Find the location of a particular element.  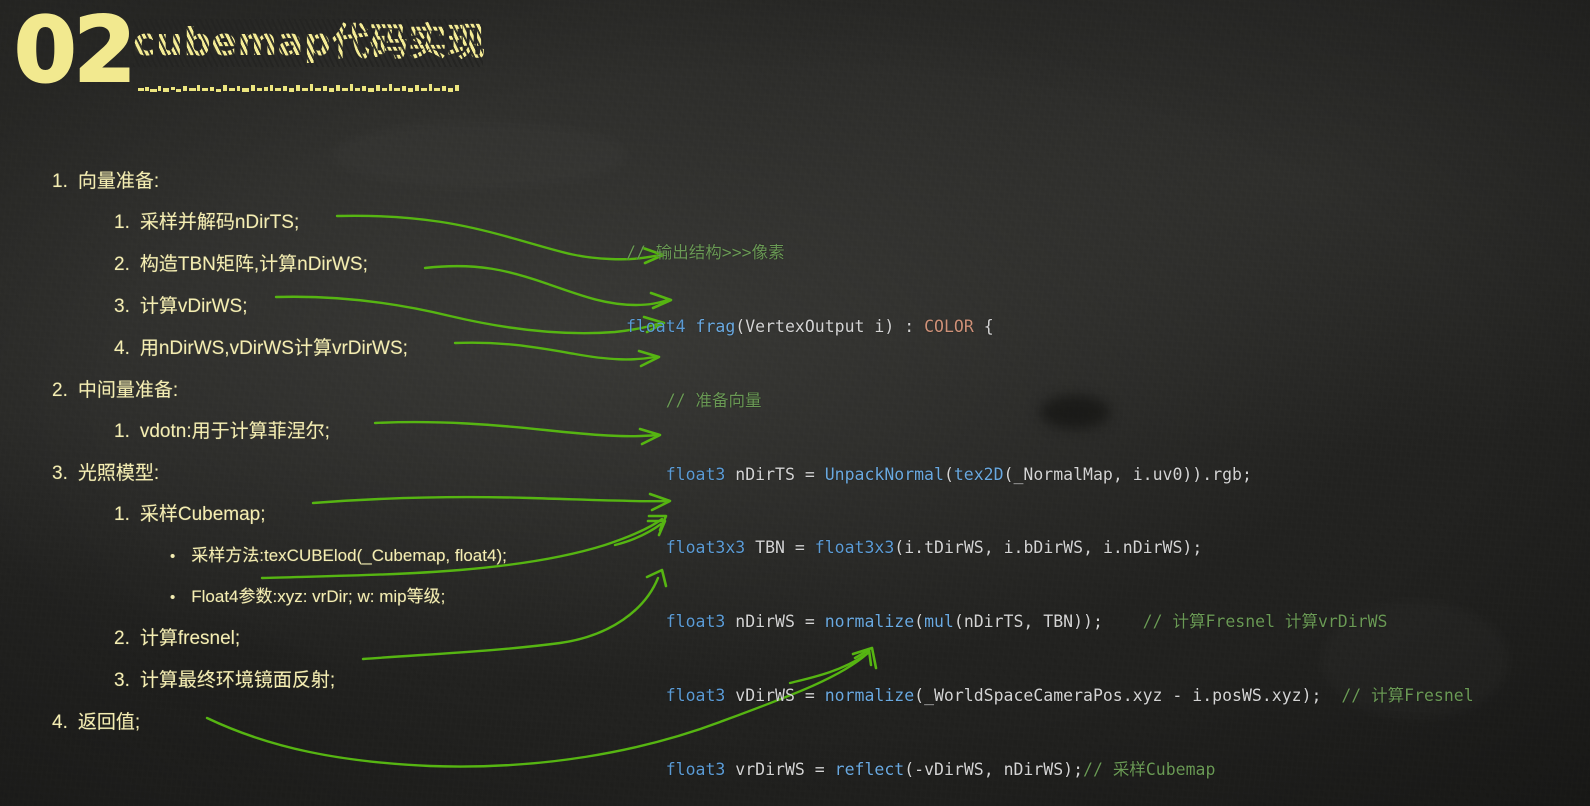

list-item: 4. 用nDirWS,vDirWS计算vrDirWS; is located at coordinates (378, 348).